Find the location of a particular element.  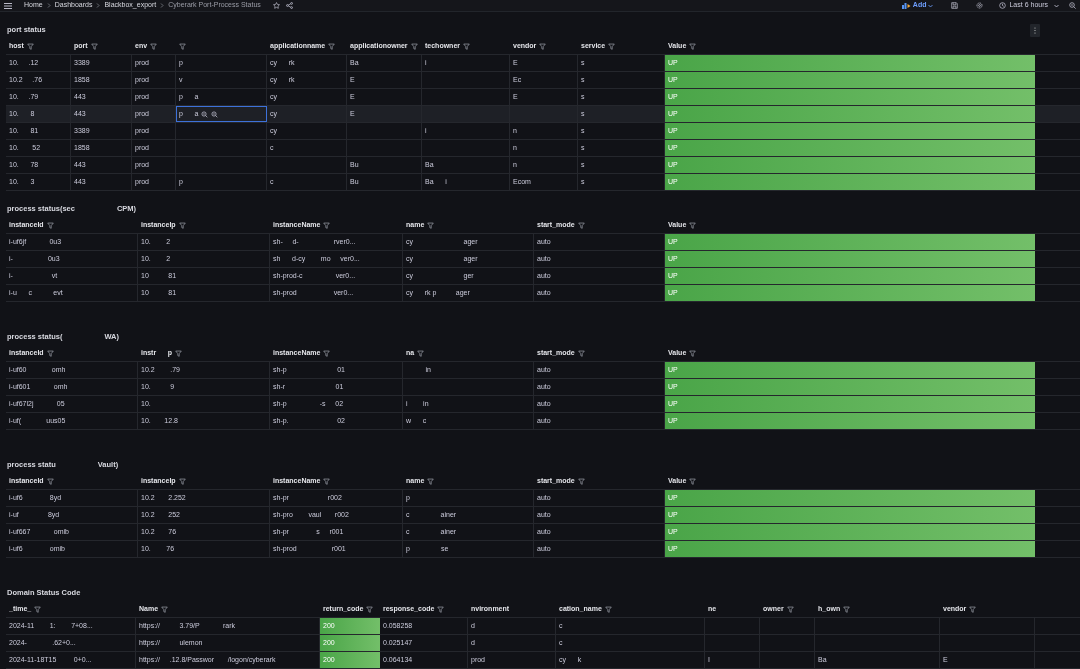

panel-menu-button is located at coordinates (1035, 30).